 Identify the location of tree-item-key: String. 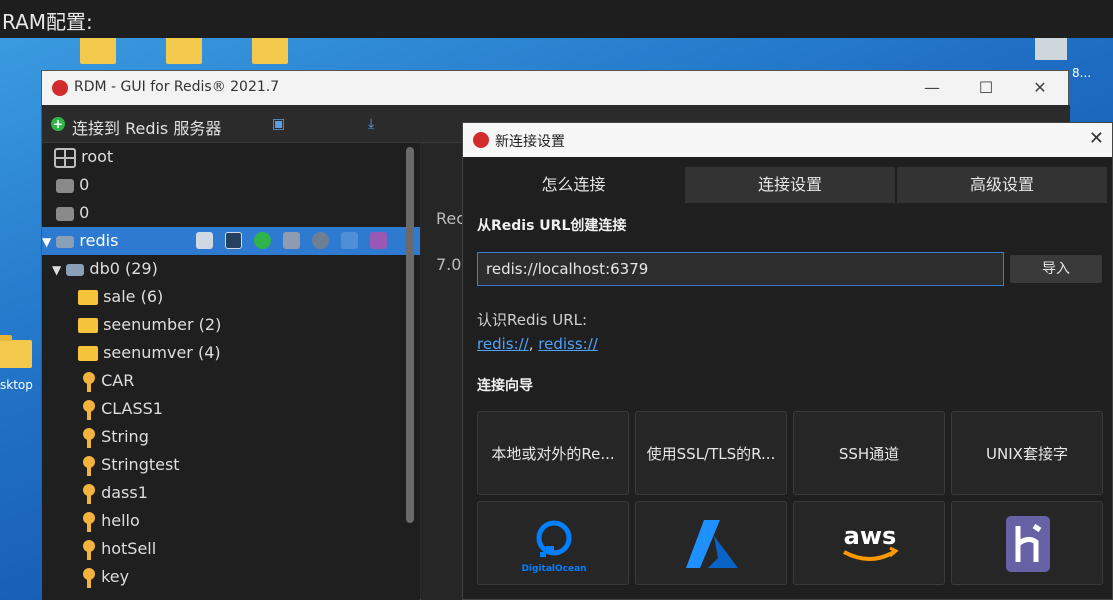
(231, 437).